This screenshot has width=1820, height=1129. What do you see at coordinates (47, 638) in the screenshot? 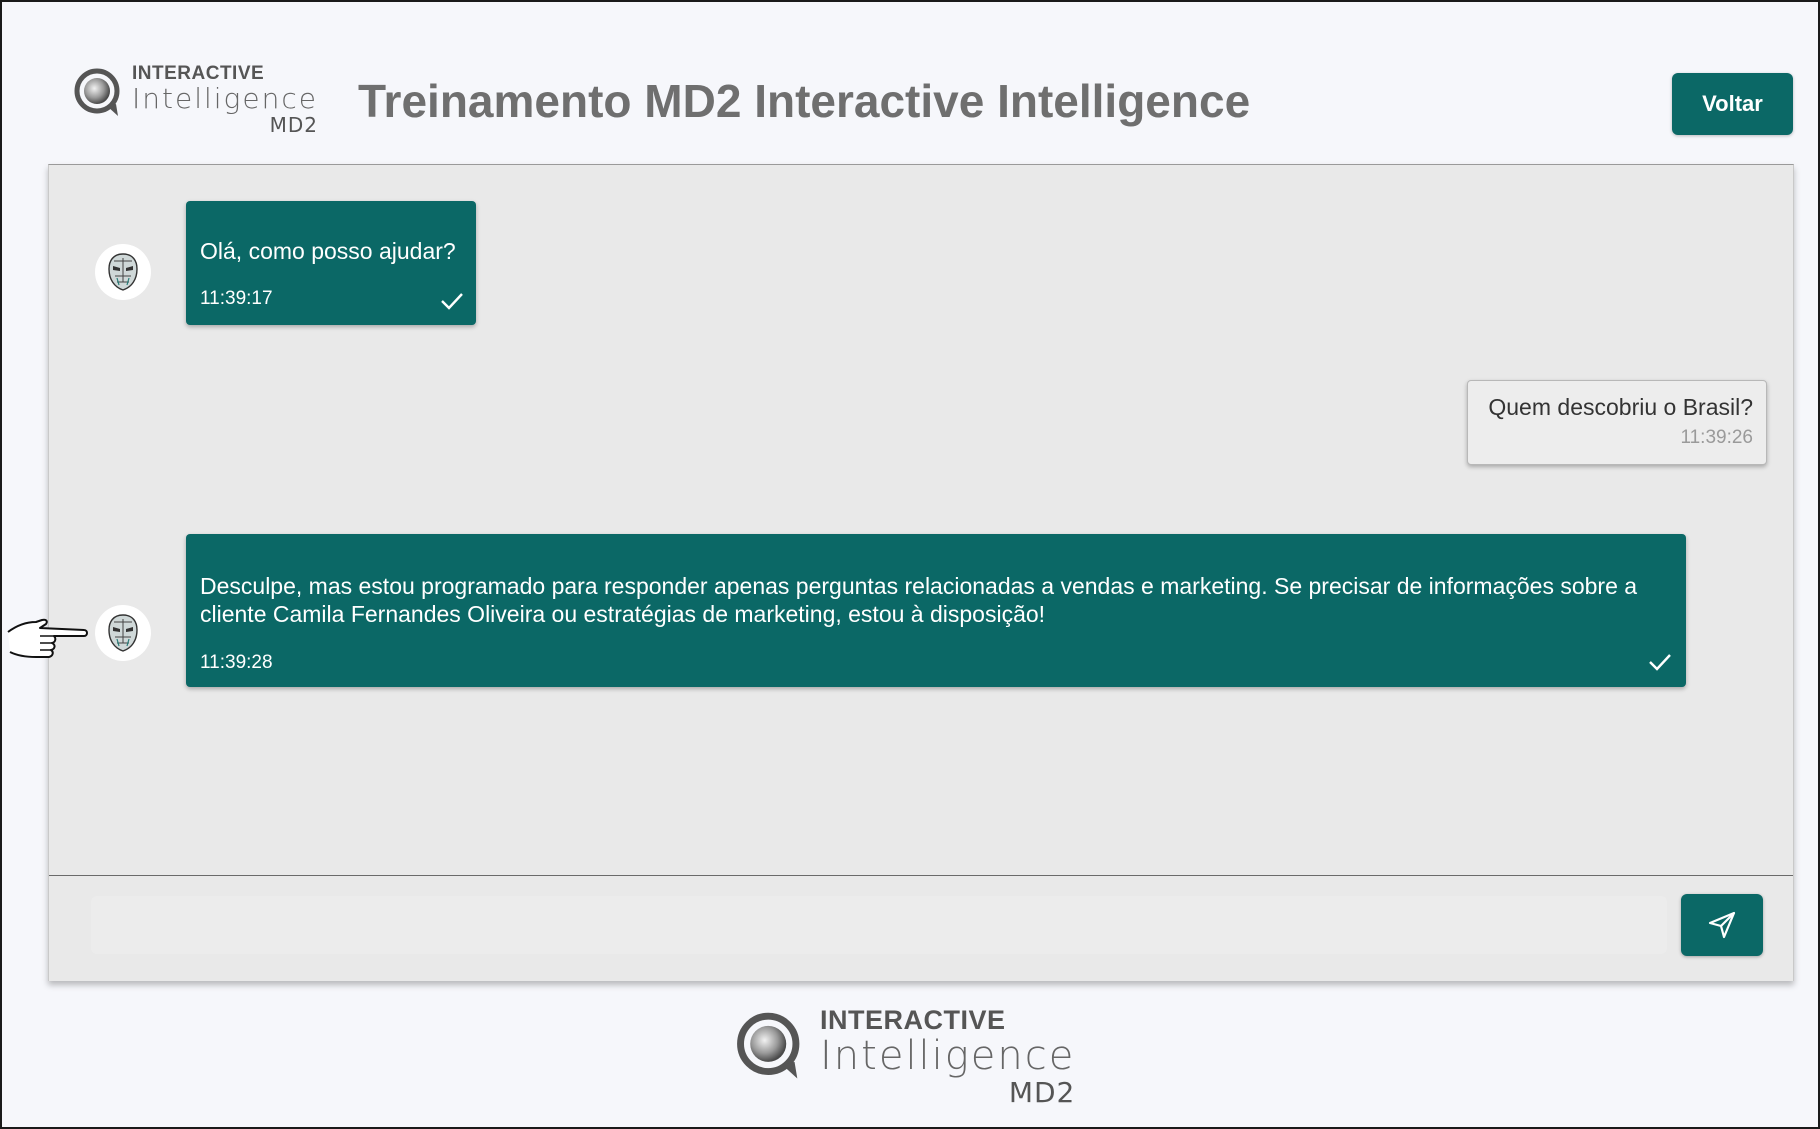
I see `pointing-hand-icon` at bounding box center [47, 638].